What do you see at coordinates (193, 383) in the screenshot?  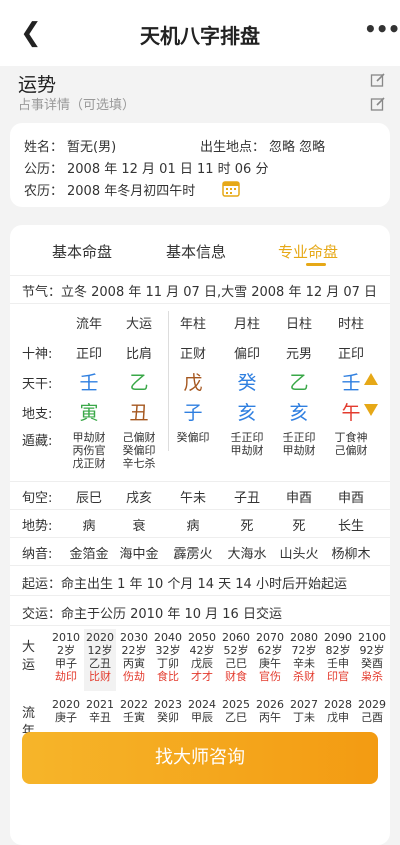 I see `tiangan-cell: 戊` at bounding box center [193, 383].